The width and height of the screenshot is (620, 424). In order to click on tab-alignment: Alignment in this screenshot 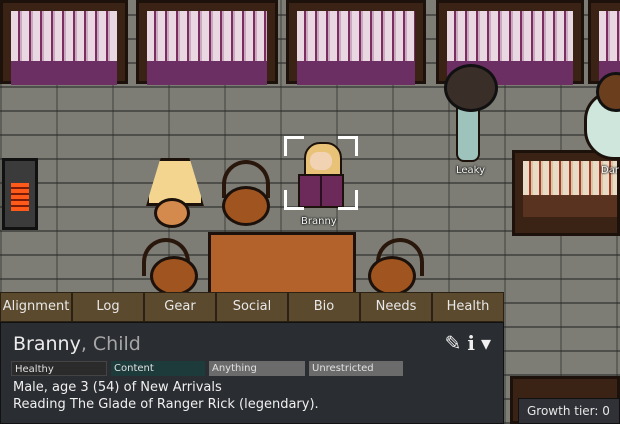, I will do `click(36, 307)`.